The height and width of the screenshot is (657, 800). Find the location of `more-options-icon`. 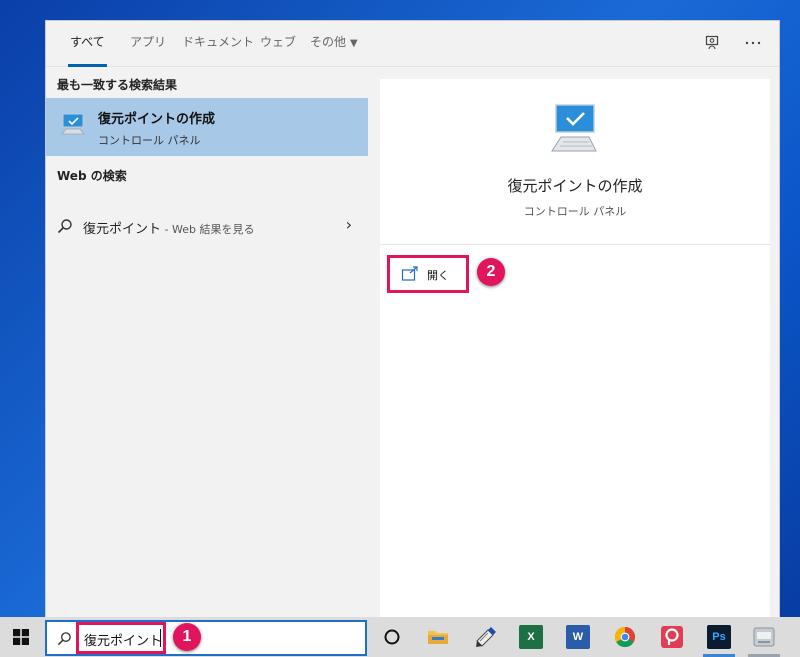

more-options-icon is located at coordinates (753, 43).